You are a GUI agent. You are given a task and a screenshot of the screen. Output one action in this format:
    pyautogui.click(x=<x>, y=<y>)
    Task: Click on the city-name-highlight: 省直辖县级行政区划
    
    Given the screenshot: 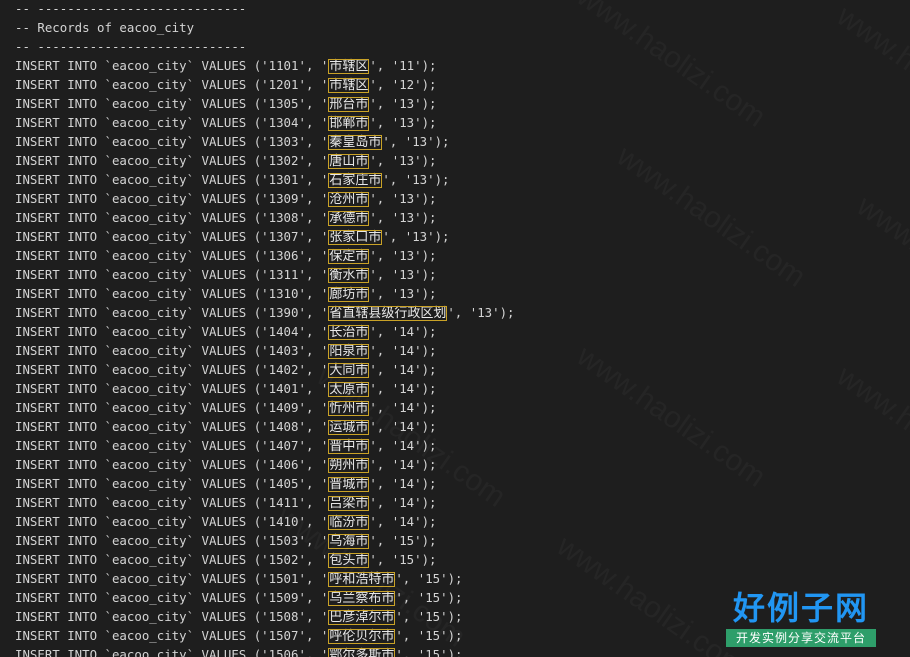 What is the action you would take?
    pyautogui.click(x=388, y=313)
    